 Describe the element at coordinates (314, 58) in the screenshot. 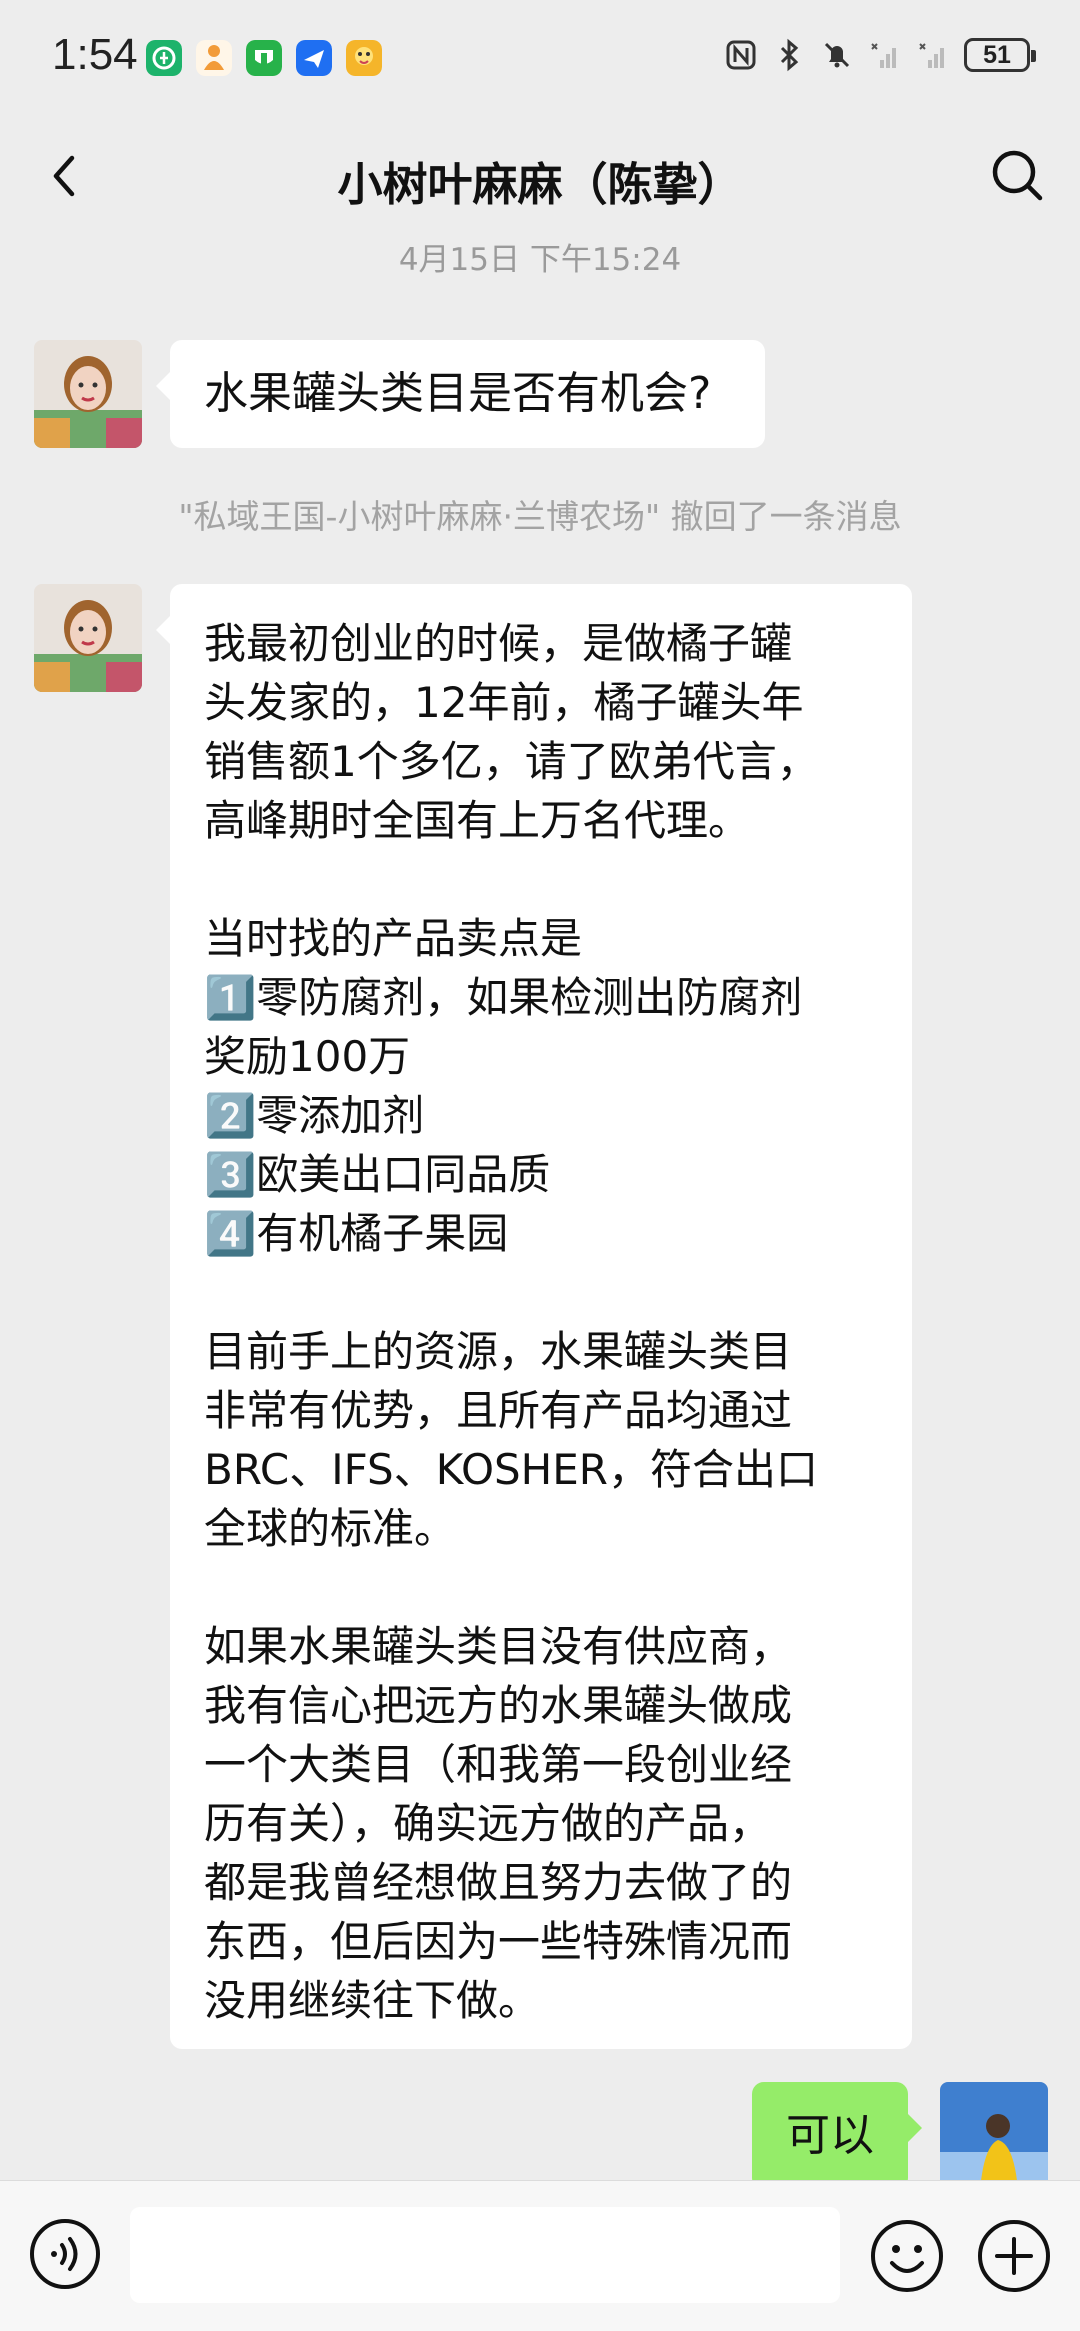

I see `blue-plane-app-icon` at that location.